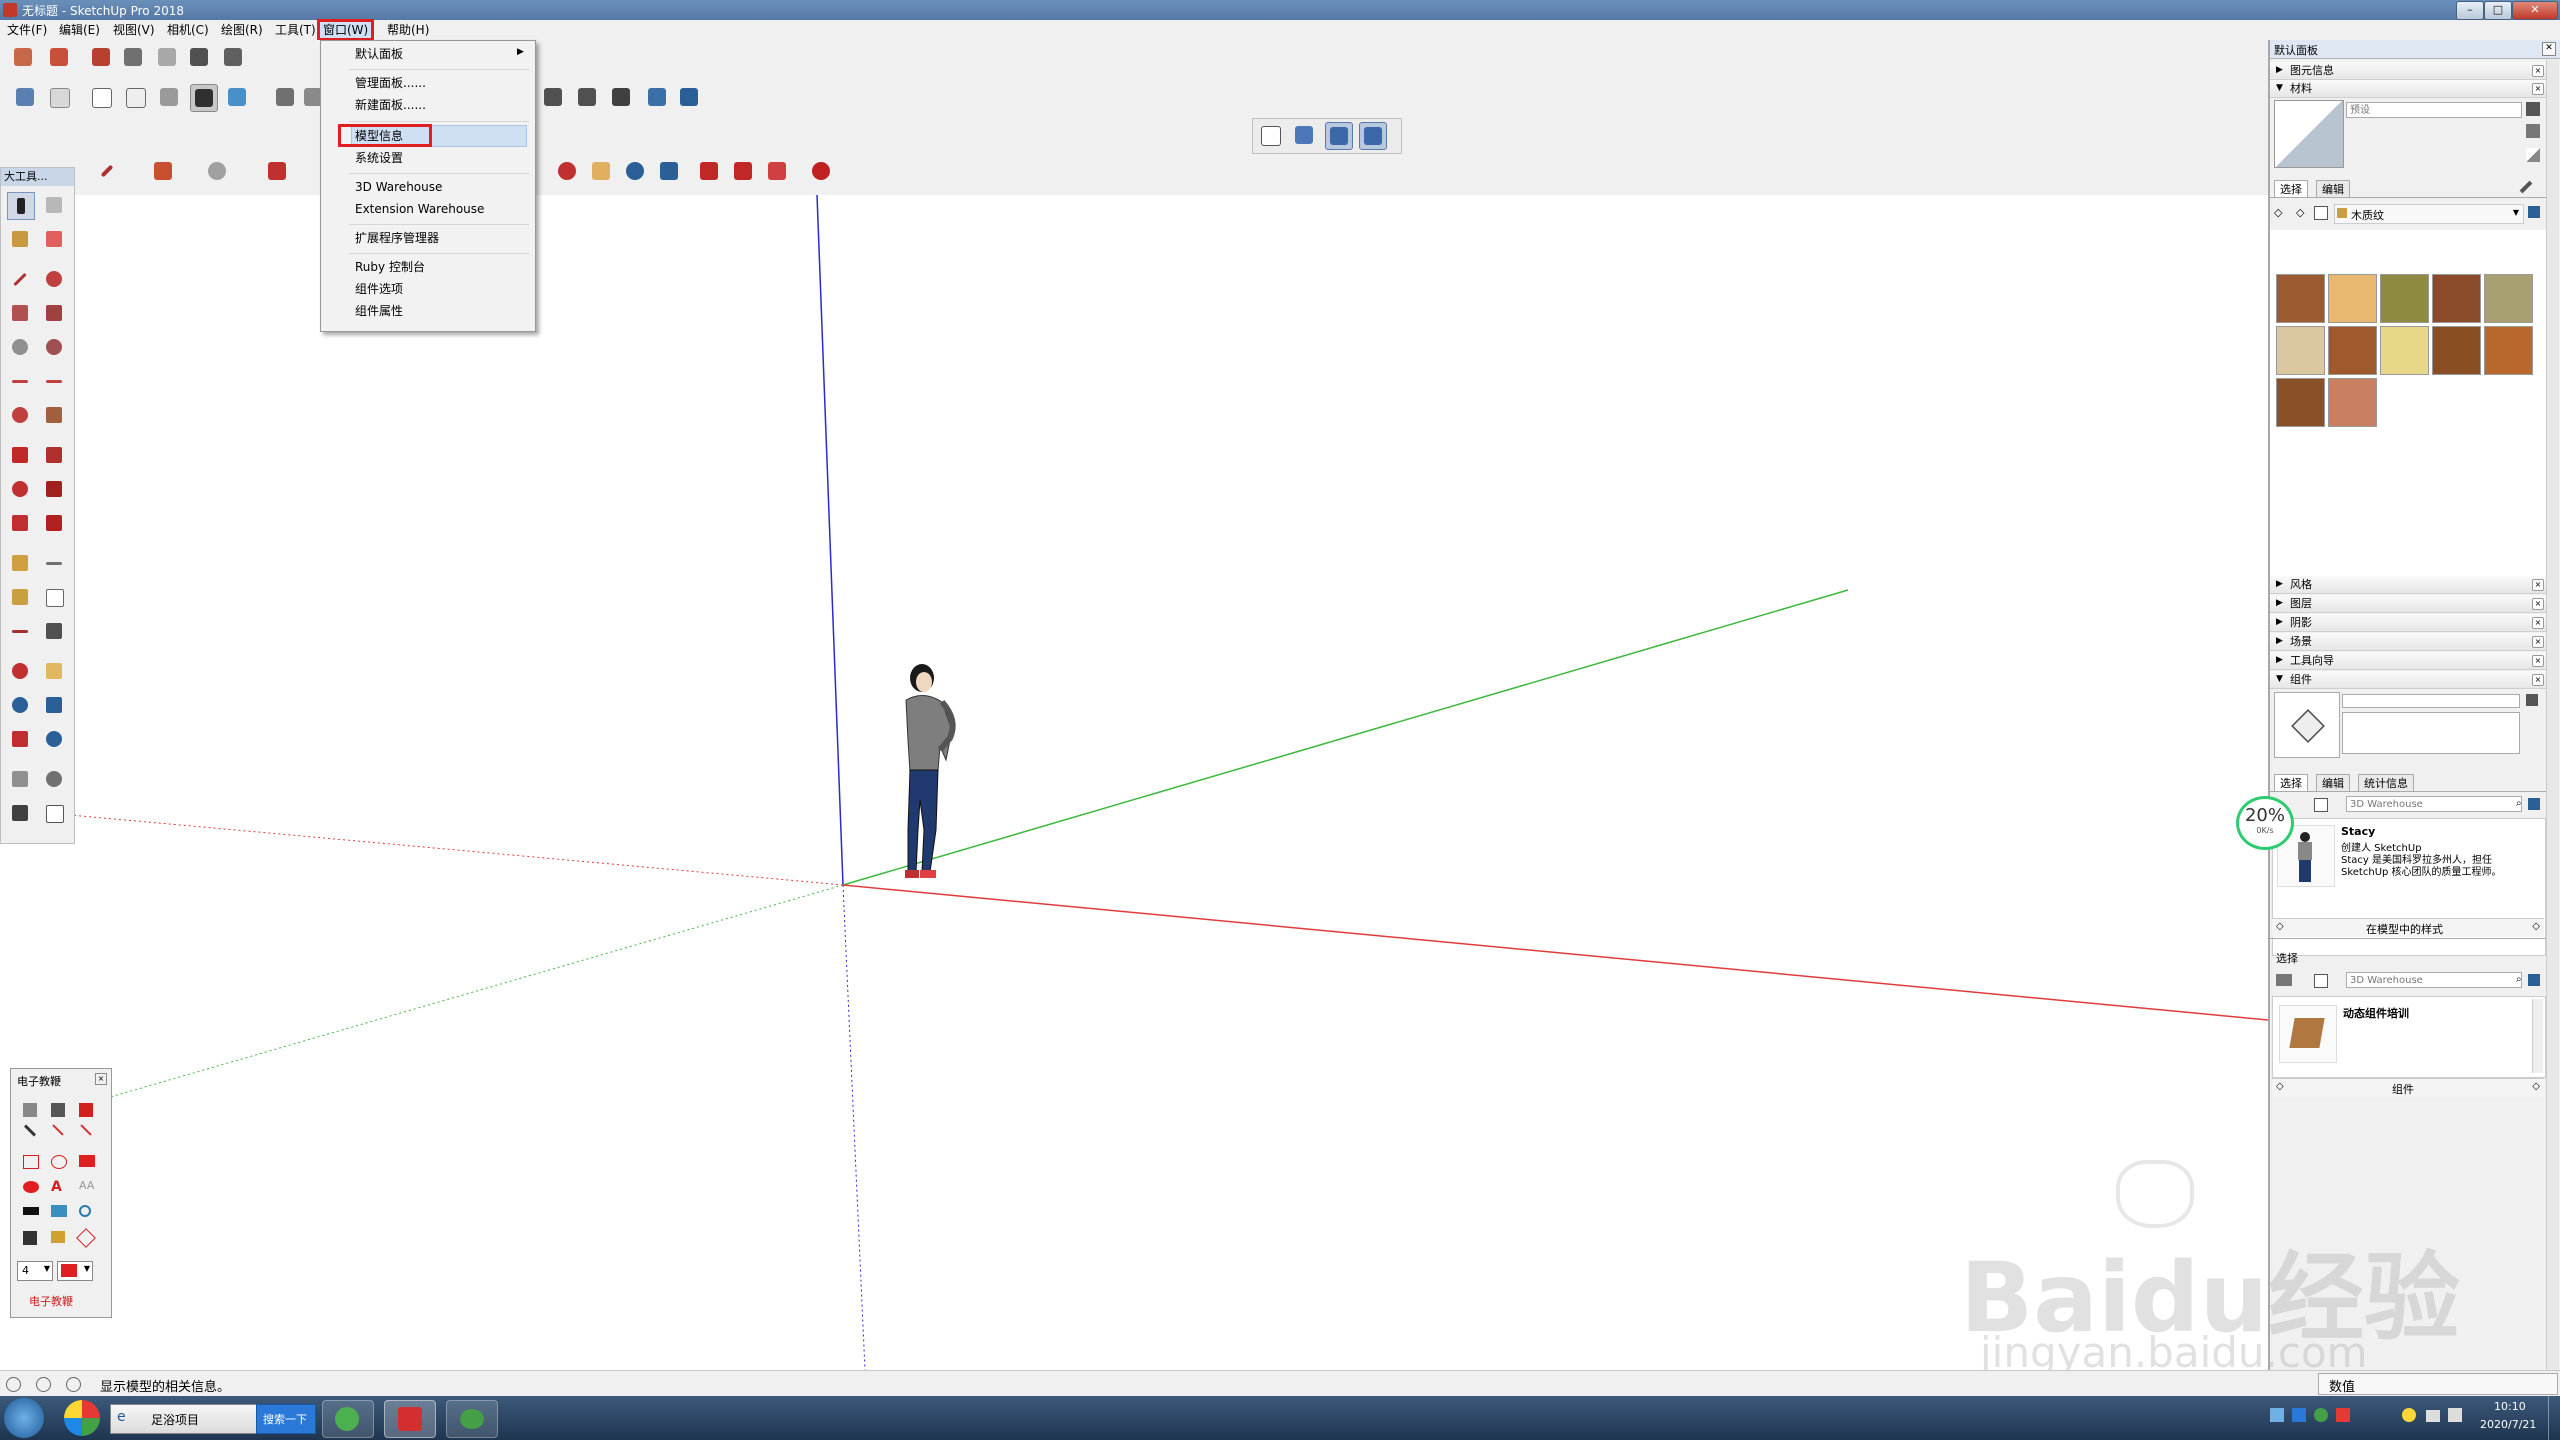 This screenshot has width=2560, height=1440. Describe the element at coordinates (20, 381) in the screenshot. I see `arc-icon` at that location.